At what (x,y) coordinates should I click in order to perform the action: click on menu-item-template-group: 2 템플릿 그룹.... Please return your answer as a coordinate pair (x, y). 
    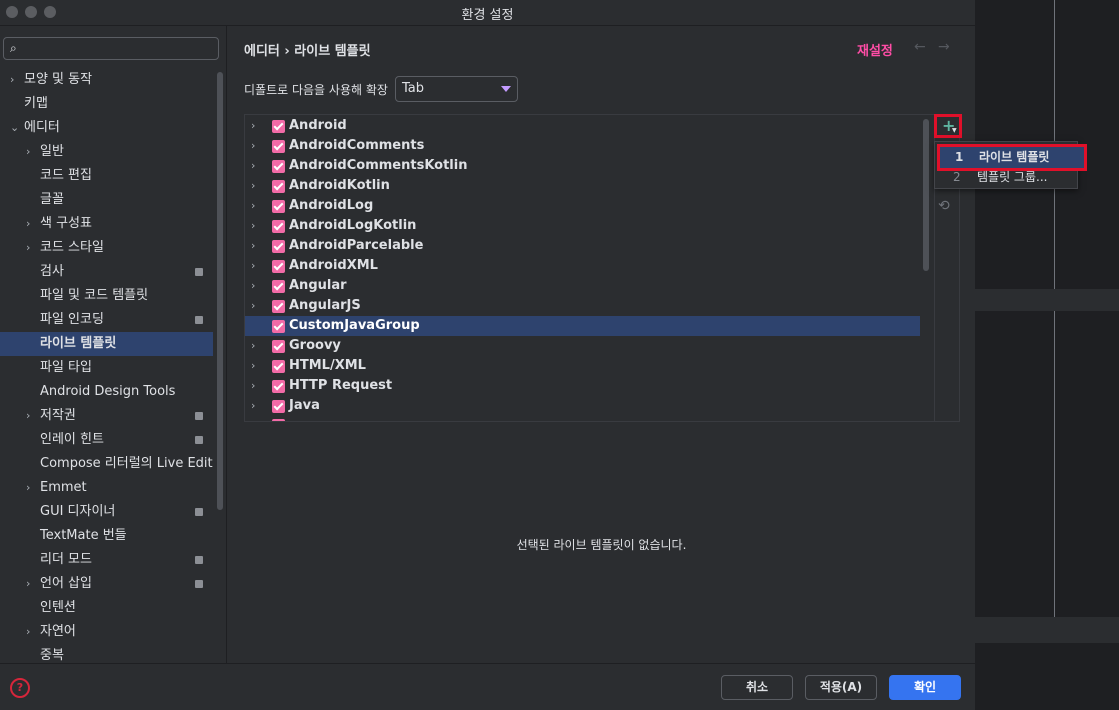
    Looking at the image, I should click on (1006, 177).